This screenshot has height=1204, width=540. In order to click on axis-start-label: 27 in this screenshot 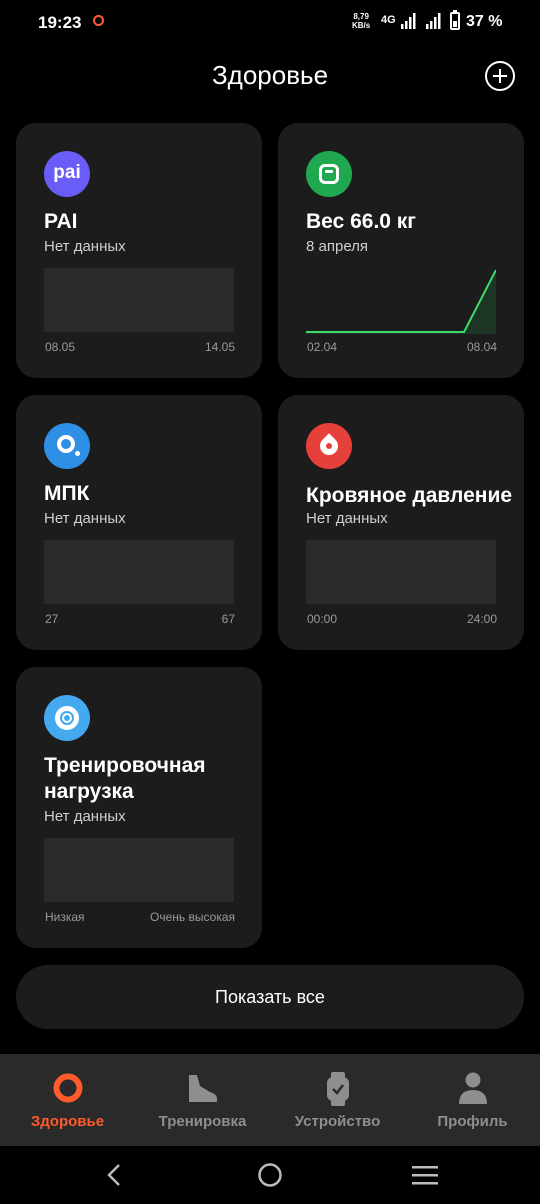, I will do `click(52, 619)`.